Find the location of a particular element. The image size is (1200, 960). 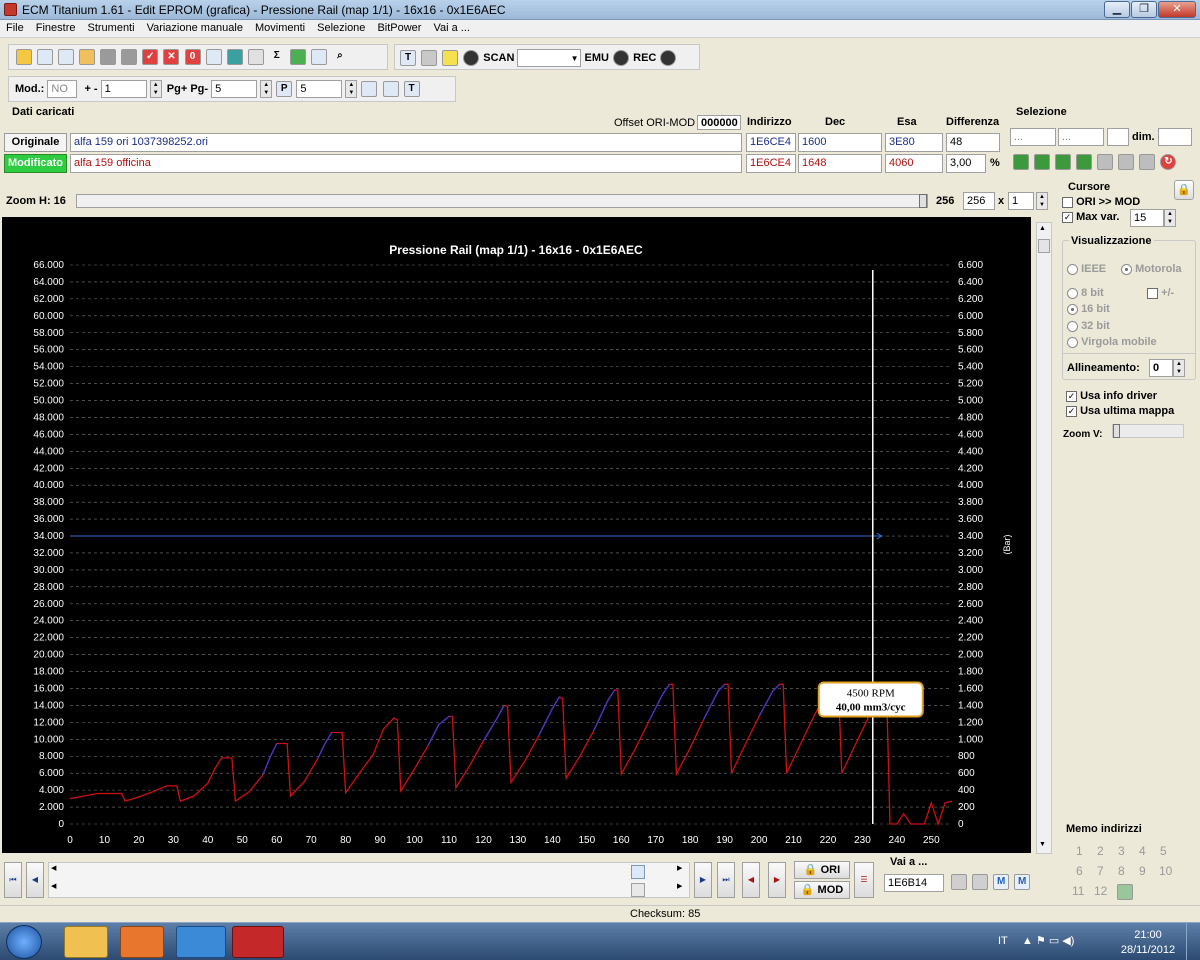

usa-ultima-checkbox: ✓ is located at coordinates (1071, 411).